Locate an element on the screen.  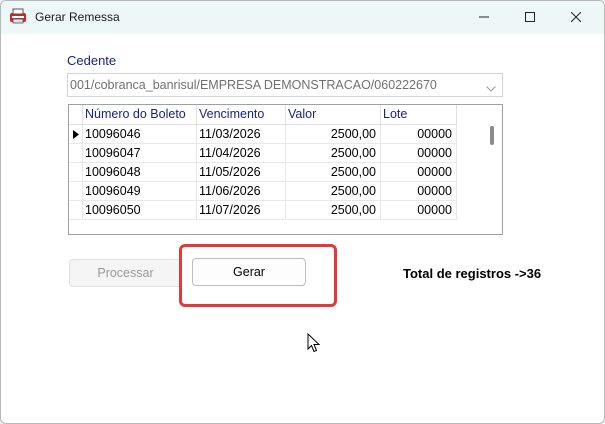
table-cell: 10096046 is located at coordinates (140, 134).